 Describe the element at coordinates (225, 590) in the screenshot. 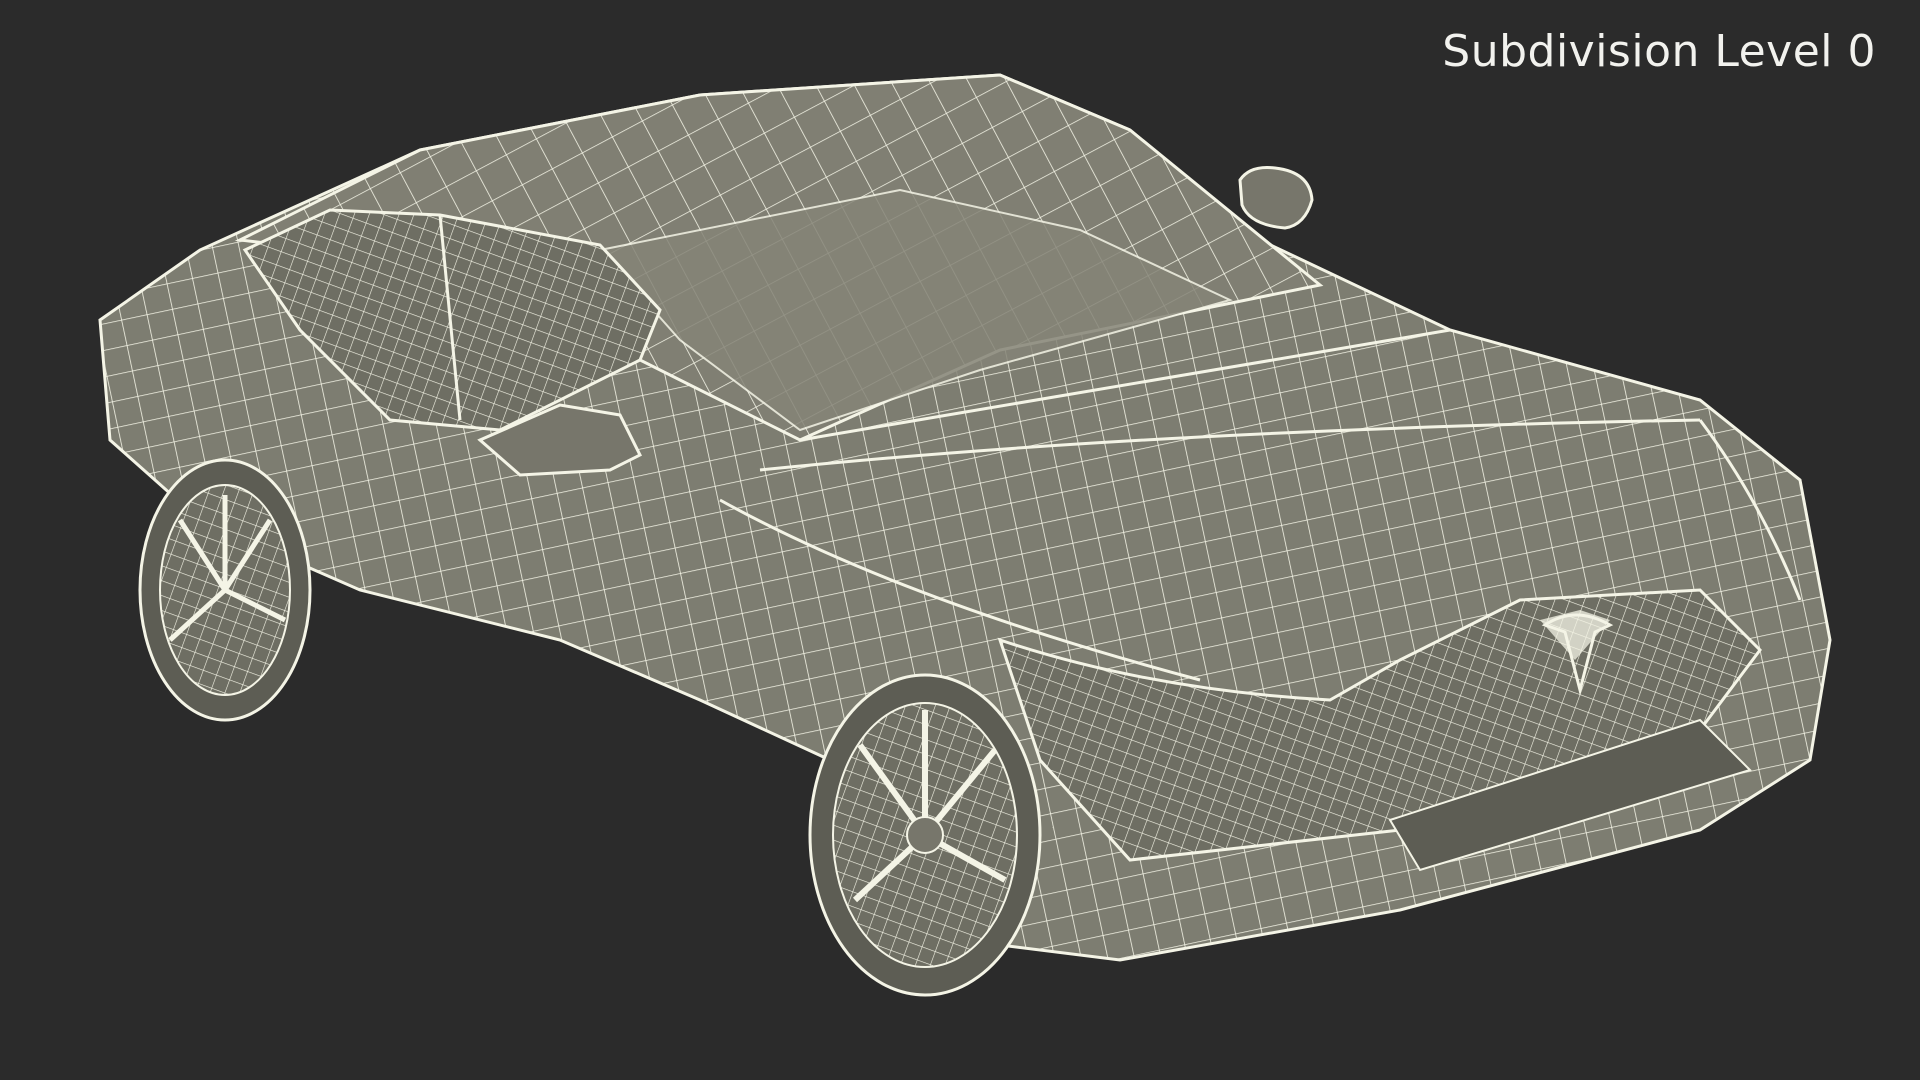

I see `rear-wheel` at that location.